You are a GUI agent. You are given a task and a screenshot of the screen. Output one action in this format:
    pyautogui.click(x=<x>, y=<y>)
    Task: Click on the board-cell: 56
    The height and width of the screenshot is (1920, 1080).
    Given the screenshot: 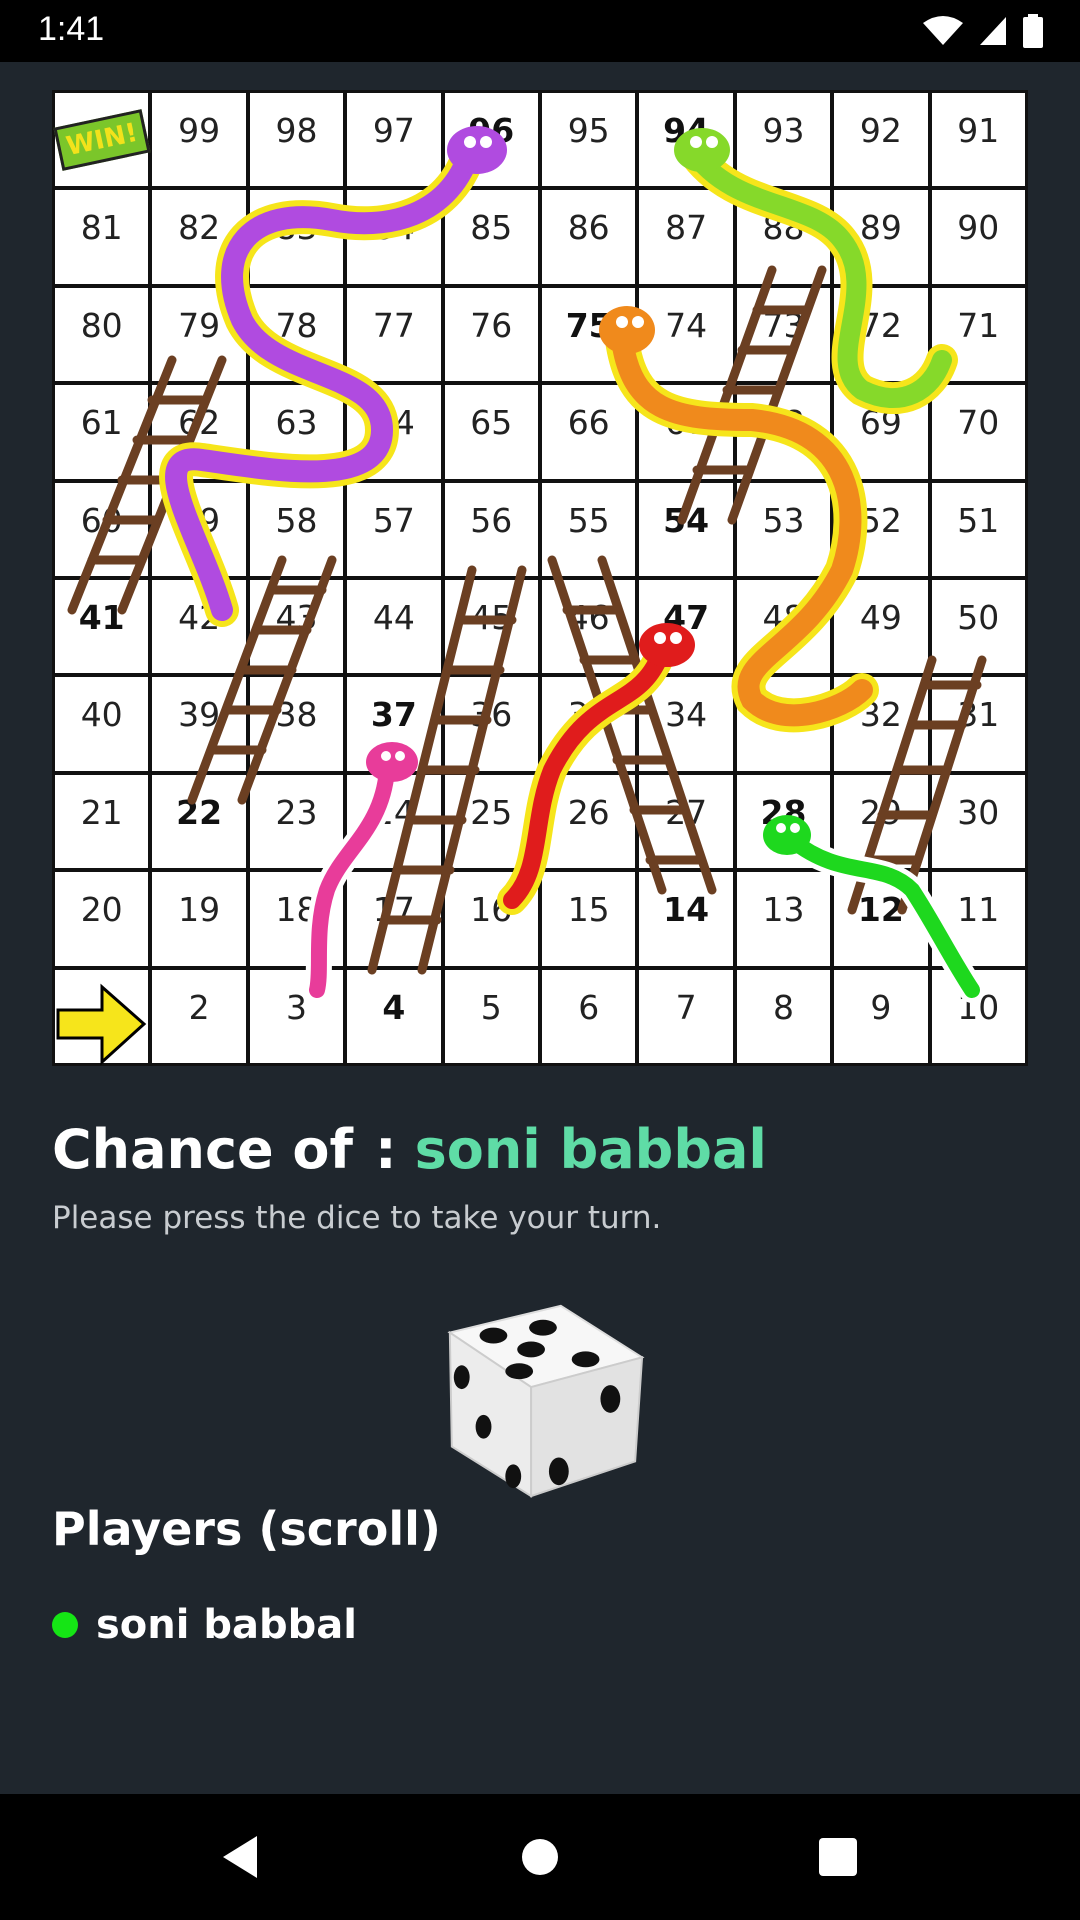 What is the action you would take?
    pyautogui.click(x=491, y=529)
    